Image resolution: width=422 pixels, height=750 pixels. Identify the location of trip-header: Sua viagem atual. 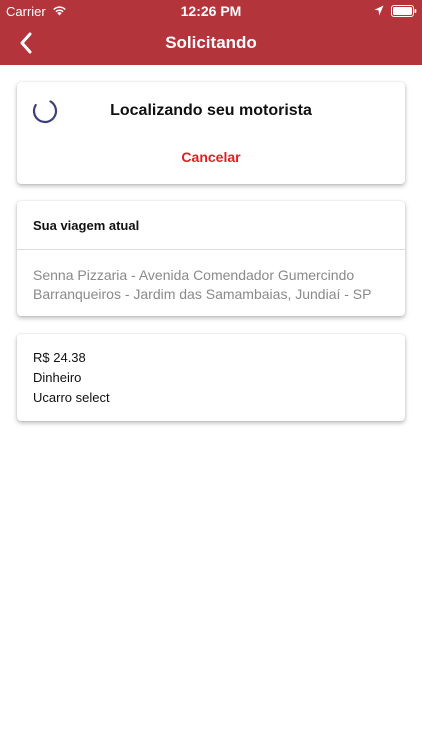
(86, 225).